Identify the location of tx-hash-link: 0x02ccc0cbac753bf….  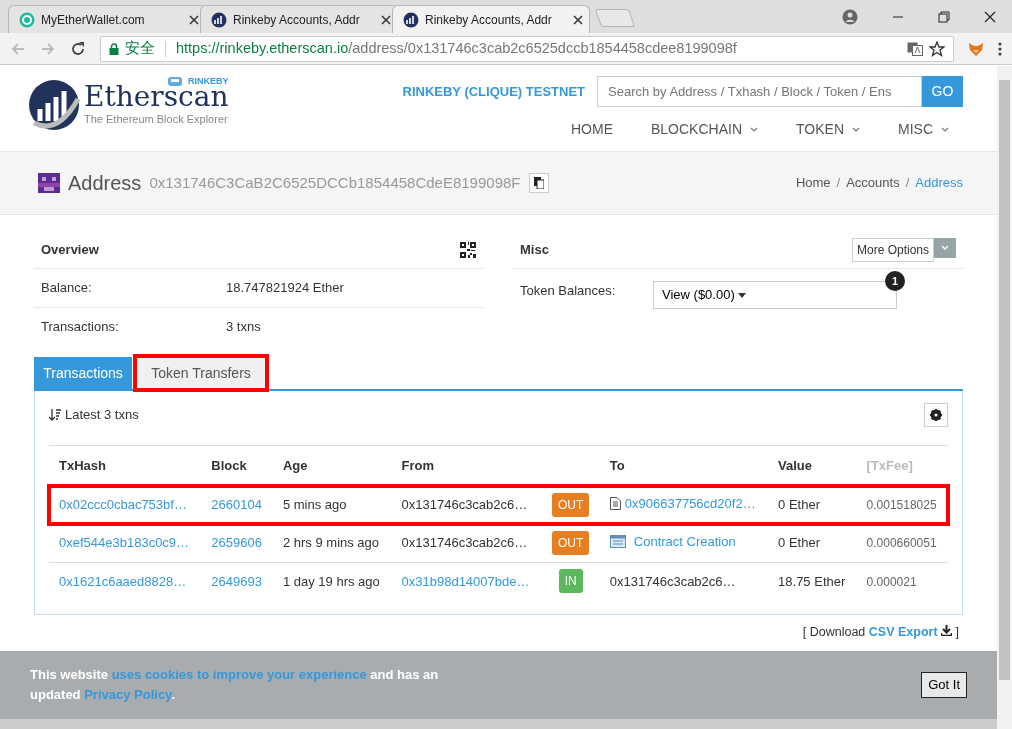
(123, 505).